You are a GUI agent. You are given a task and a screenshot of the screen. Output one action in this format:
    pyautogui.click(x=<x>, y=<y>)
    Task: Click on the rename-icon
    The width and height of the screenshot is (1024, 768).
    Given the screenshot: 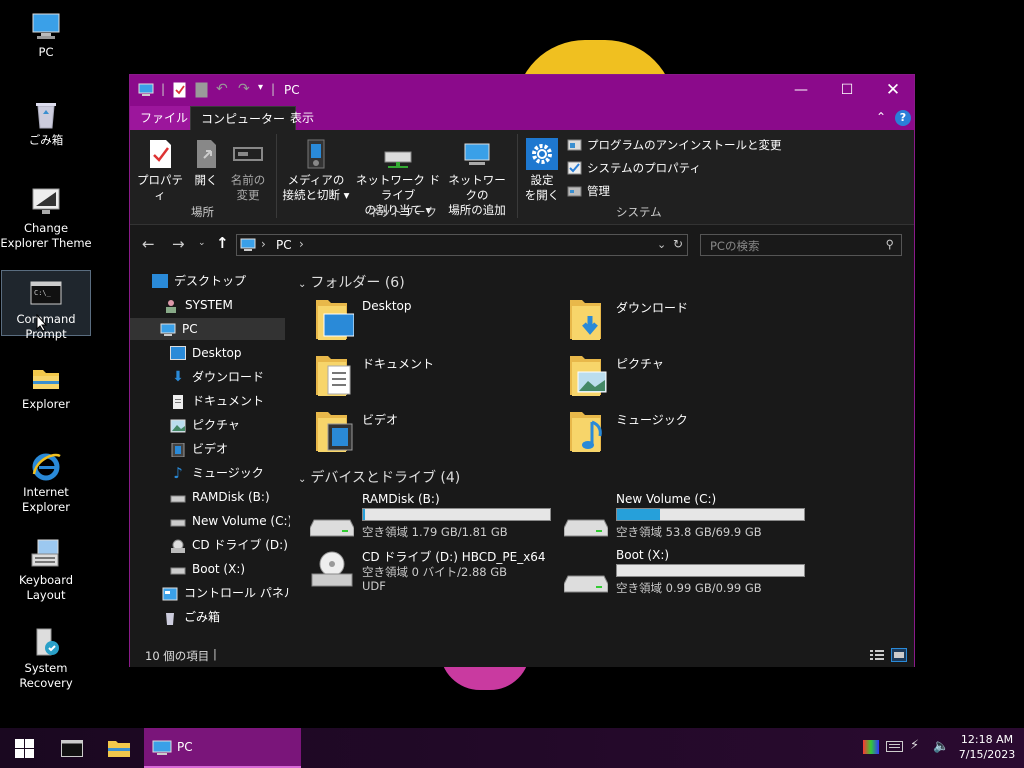 What is the action you would take?
    pyautogui.click(x=248, y=154)
    